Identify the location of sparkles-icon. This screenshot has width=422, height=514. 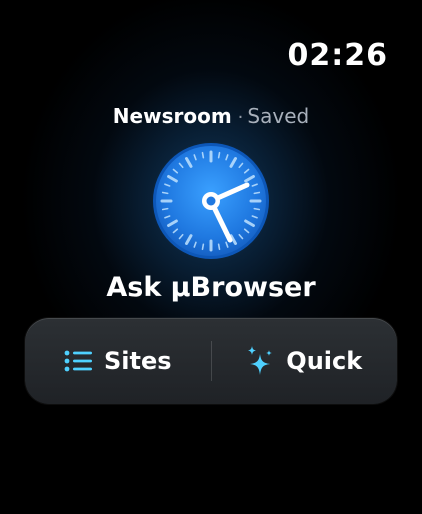
(260, 360).